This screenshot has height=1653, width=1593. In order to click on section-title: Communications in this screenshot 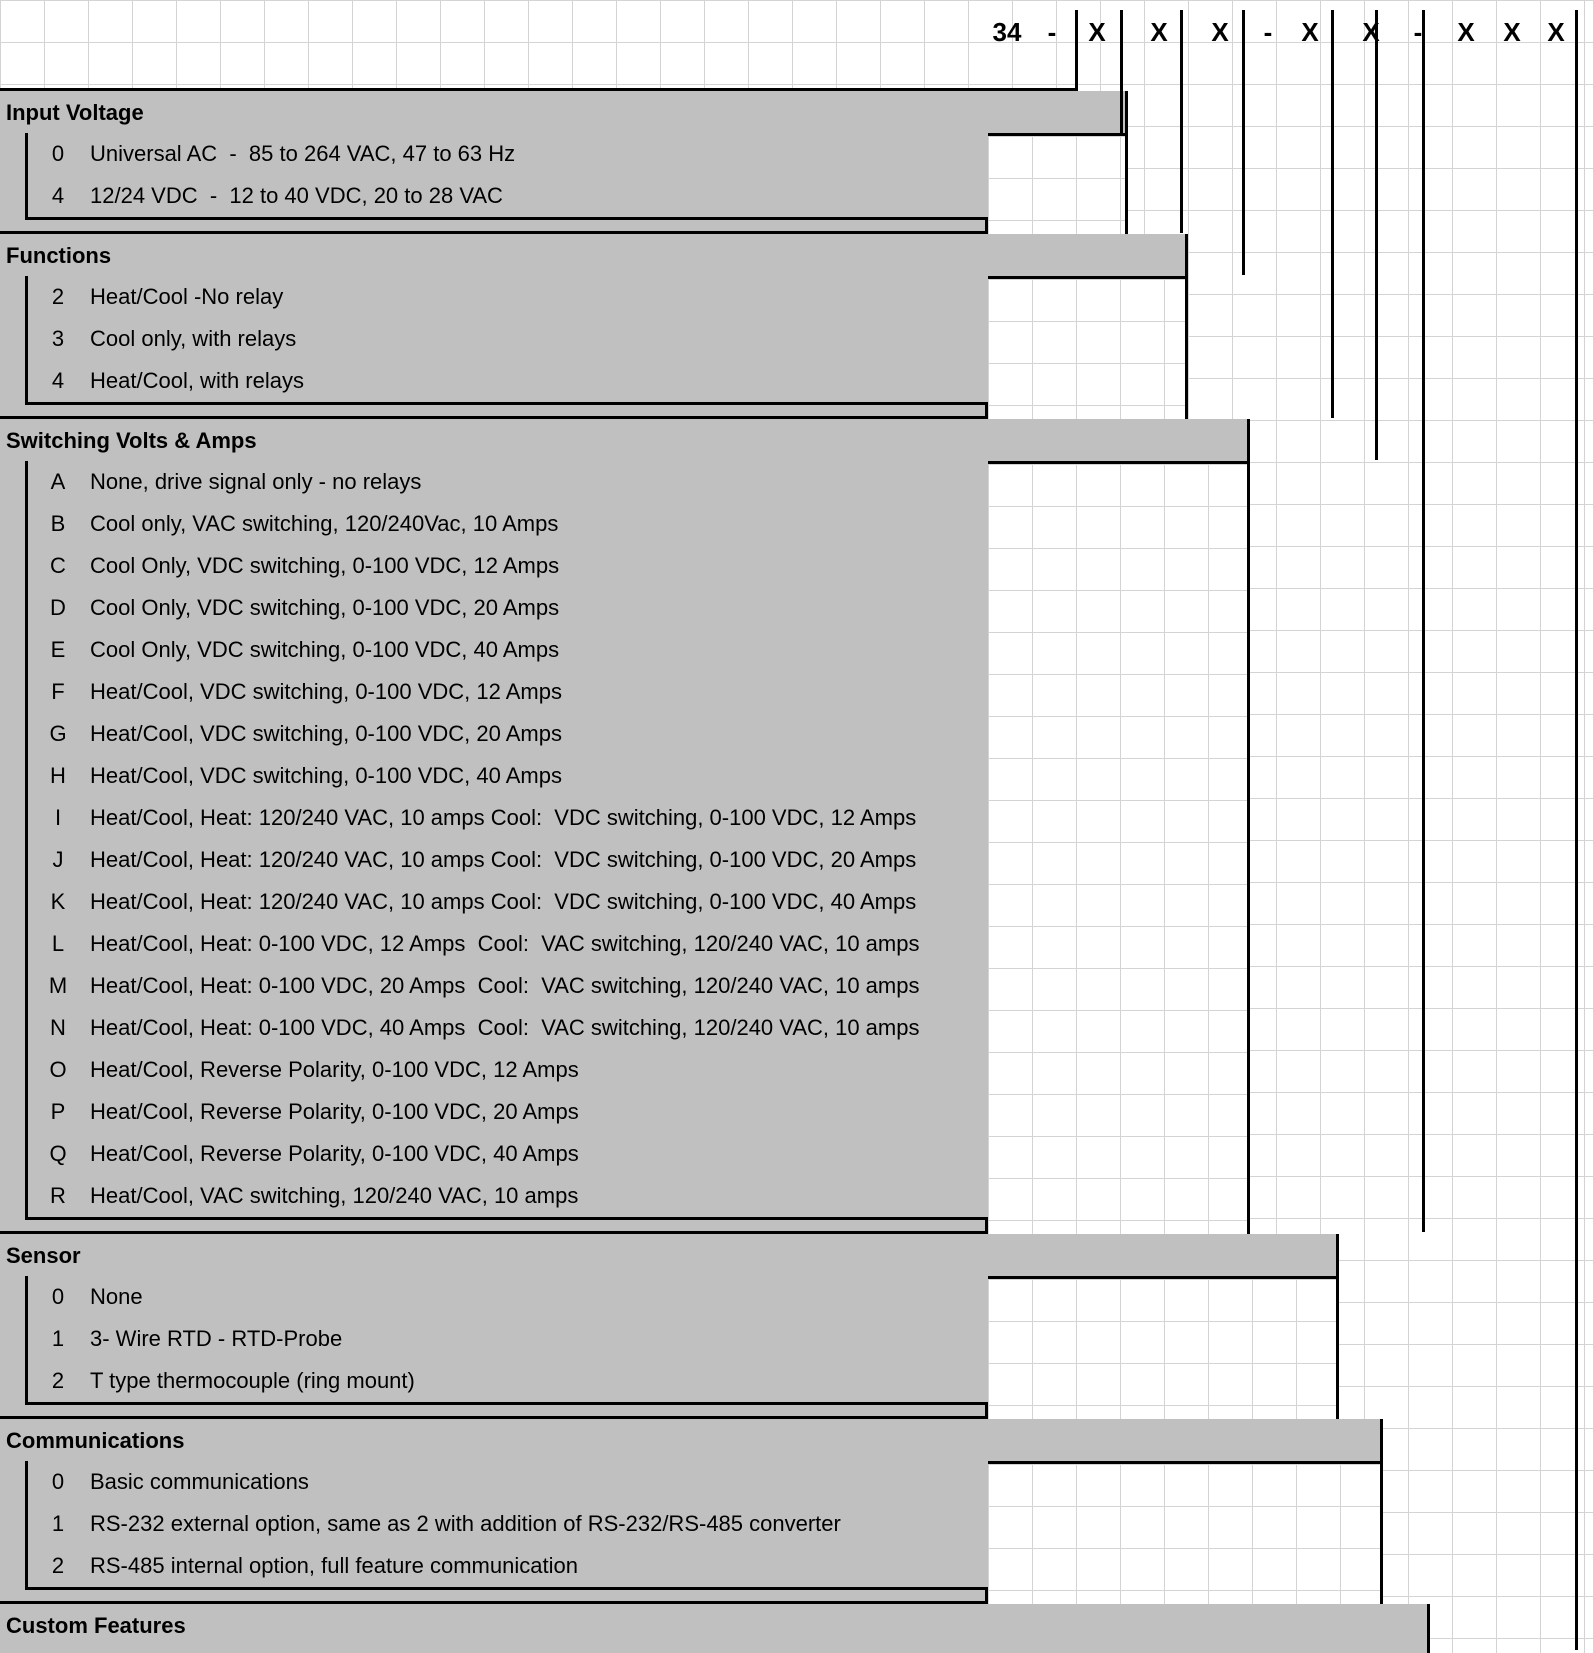, I will do `click(95, 1440)`.